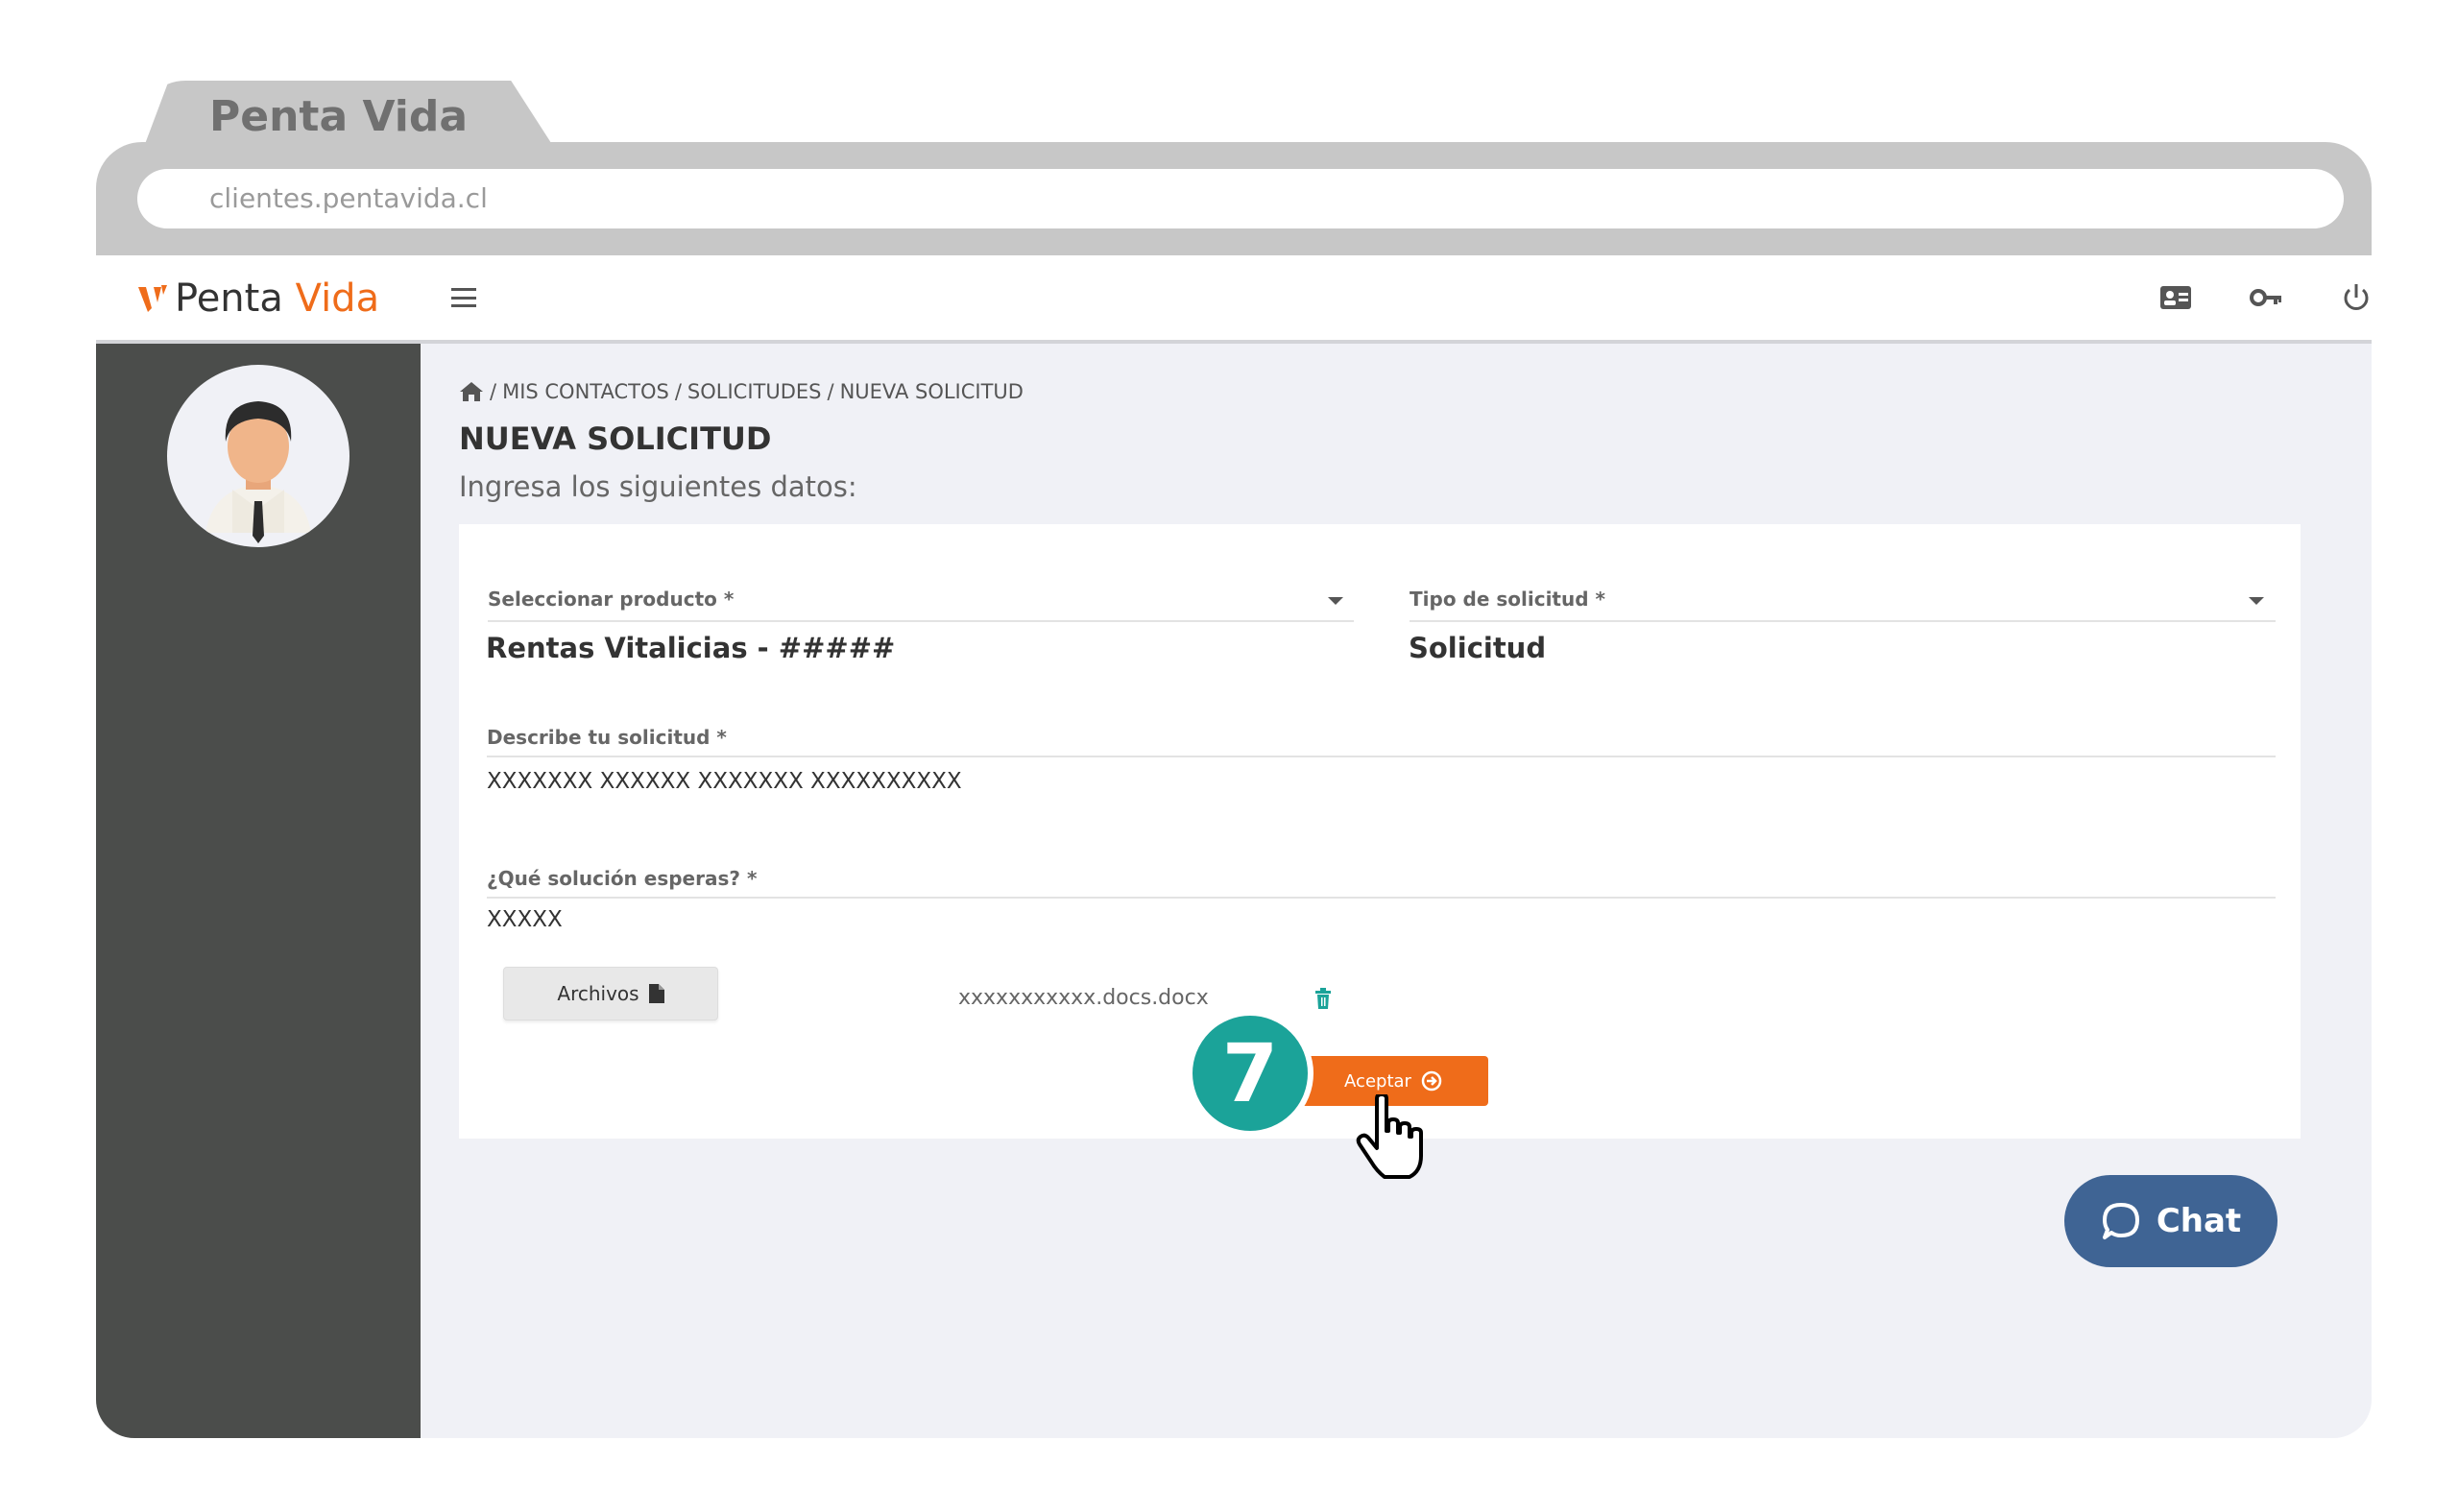 The image size is (2458, 1512). I want to click on user-avatar-icon, so click(258, 472).